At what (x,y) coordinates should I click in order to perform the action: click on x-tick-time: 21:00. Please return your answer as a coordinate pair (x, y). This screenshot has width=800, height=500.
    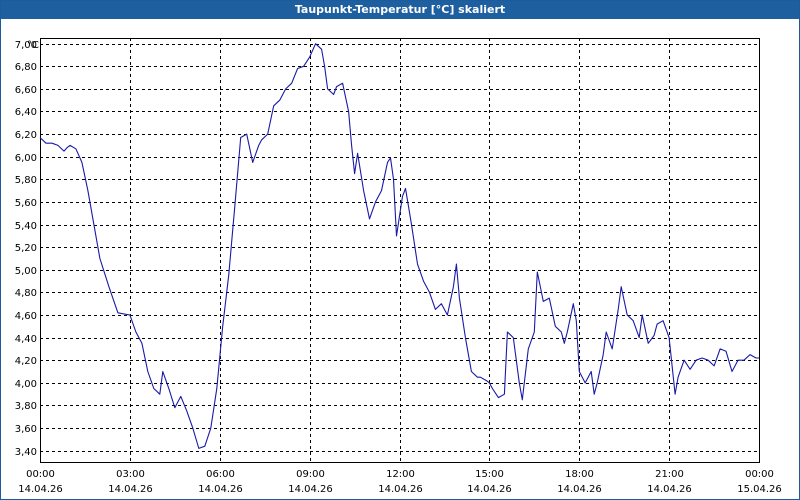
    Looking at the image, I should click on (669, 474).